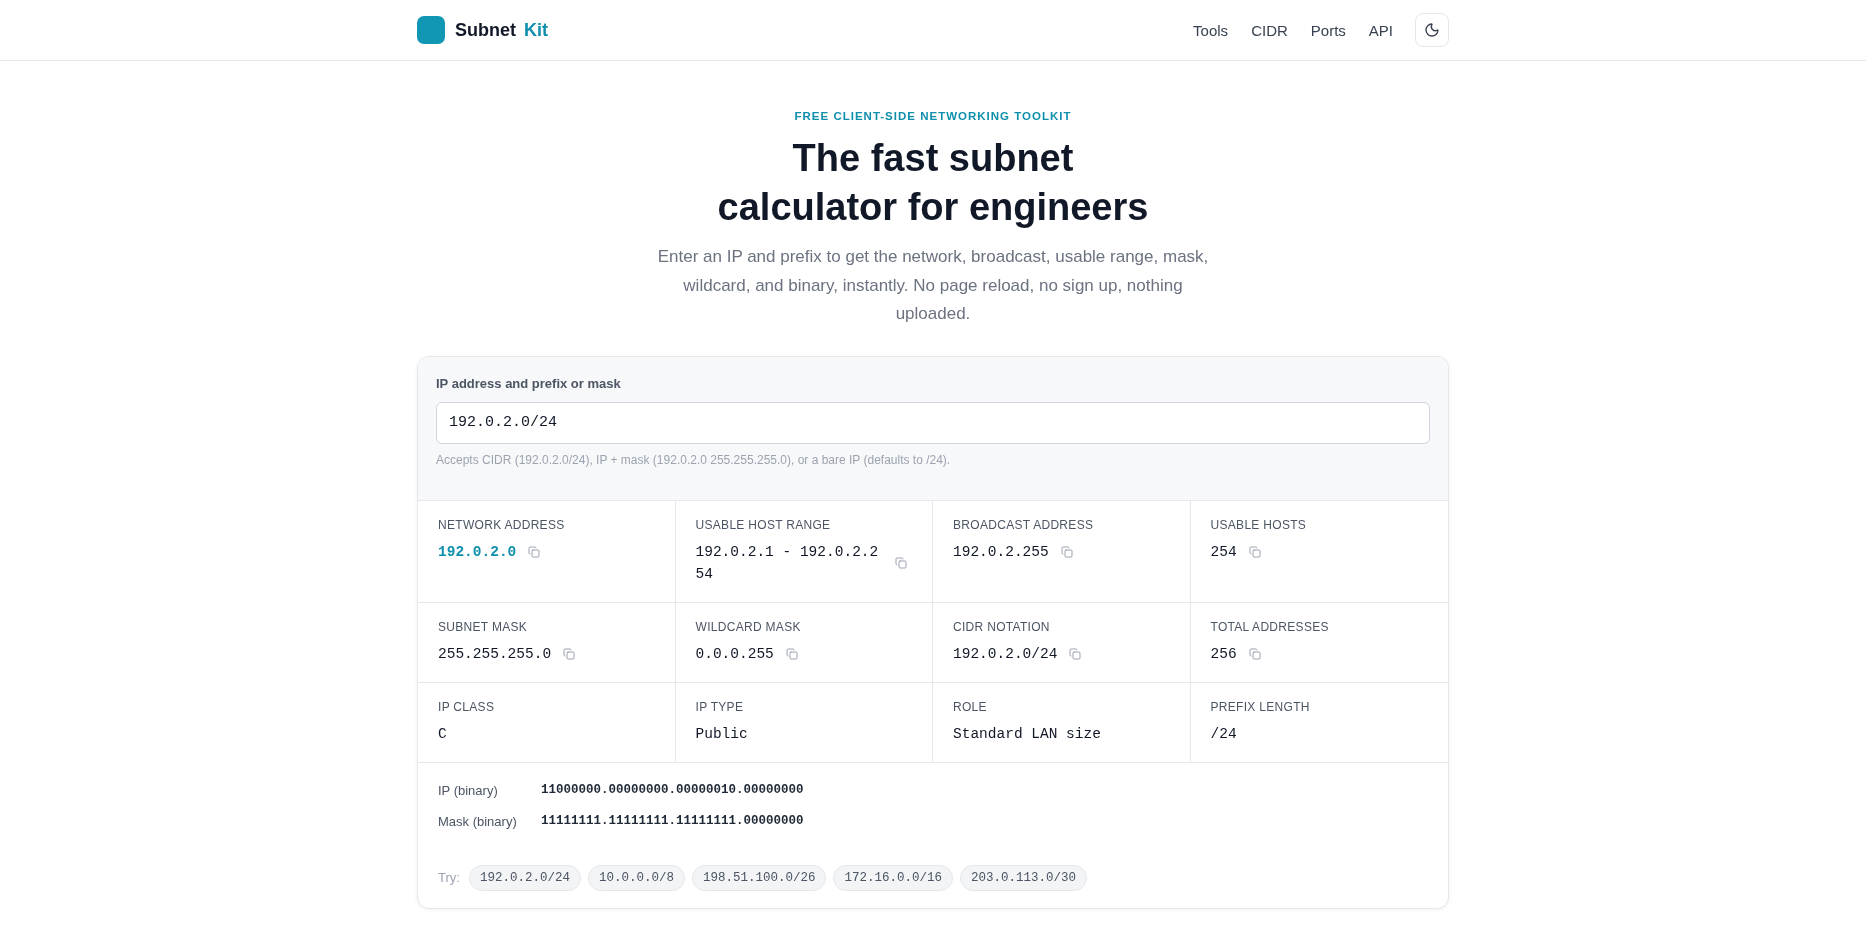 Image resolution: width=1866 pixels, height=947 pixels. What do you see at coordinates (933, 183) in the screenshot?
I see `page-title: The fast subnet calculator for engineers` at bounding box center [933, 183].